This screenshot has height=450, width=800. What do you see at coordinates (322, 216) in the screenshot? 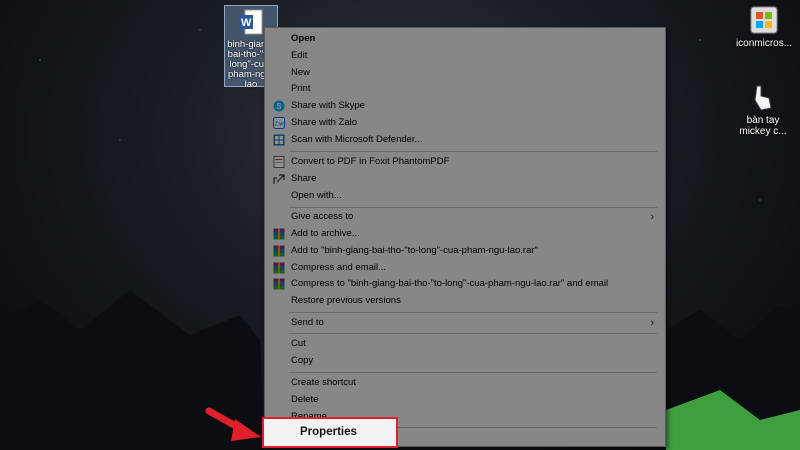
I see `menu-item-label: Give access to` at bounding box center [322, 216].